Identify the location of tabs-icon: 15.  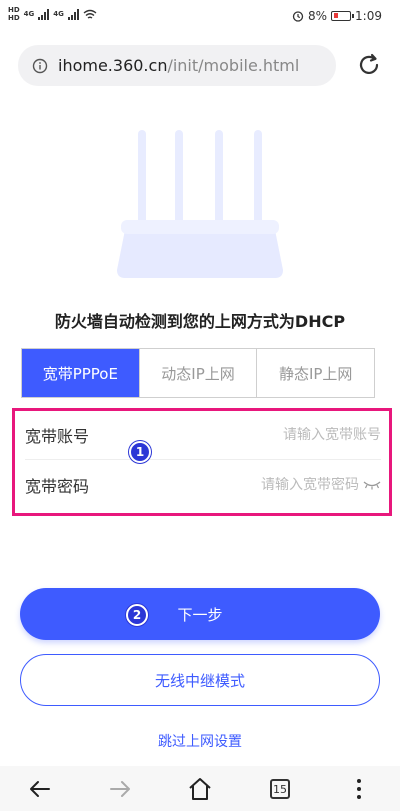
(280, 789).